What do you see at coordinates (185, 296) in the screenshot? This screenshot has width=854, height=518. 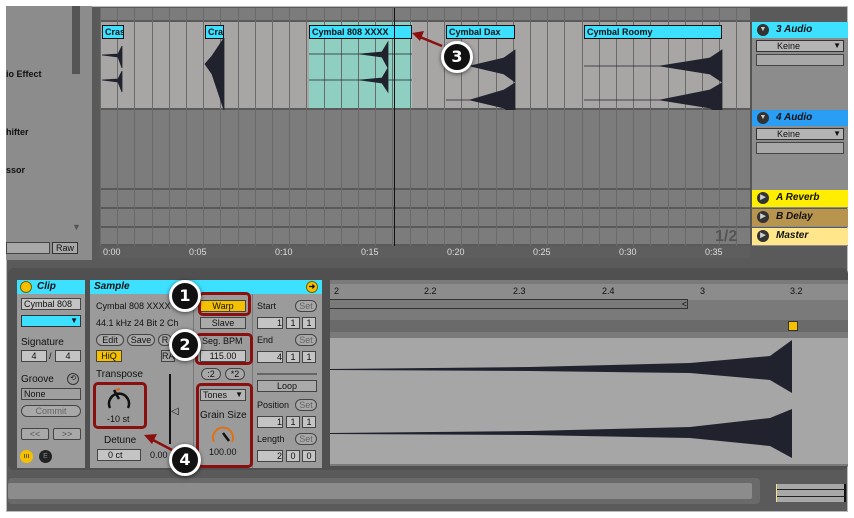 I see `annotation-badge: 1` at bounding box center [185, 296].